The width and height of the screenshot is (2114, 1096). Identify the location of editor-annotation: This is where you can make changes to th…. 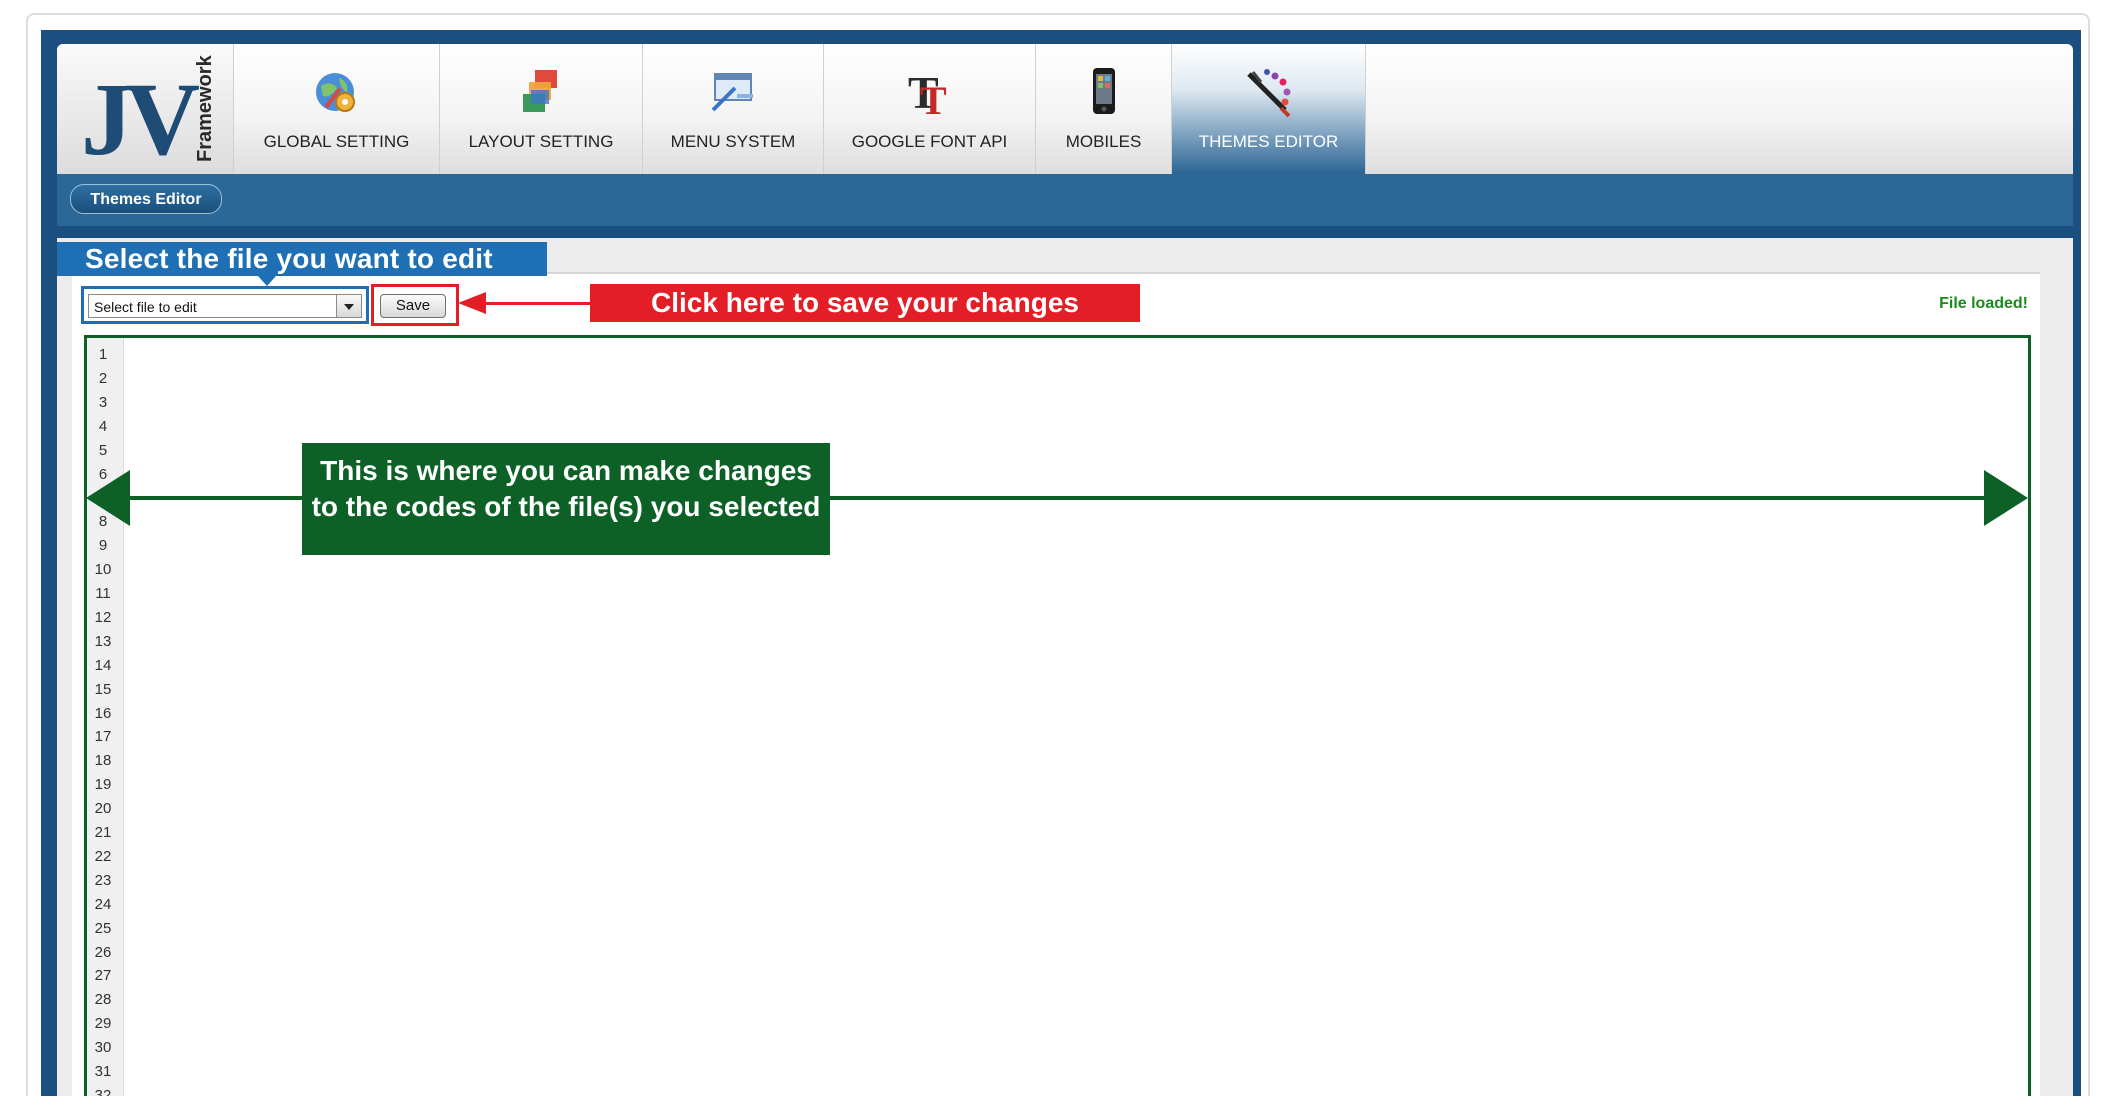
(566, 499).